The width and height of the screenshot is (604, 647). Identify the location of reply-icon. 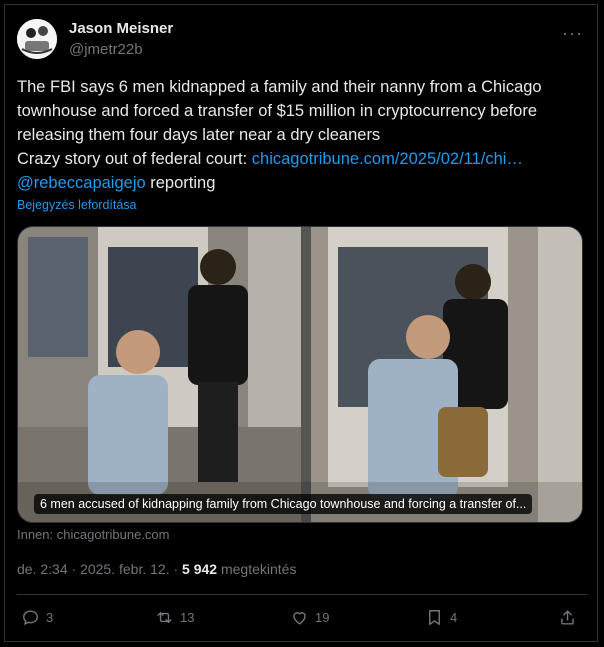
(30, 618).